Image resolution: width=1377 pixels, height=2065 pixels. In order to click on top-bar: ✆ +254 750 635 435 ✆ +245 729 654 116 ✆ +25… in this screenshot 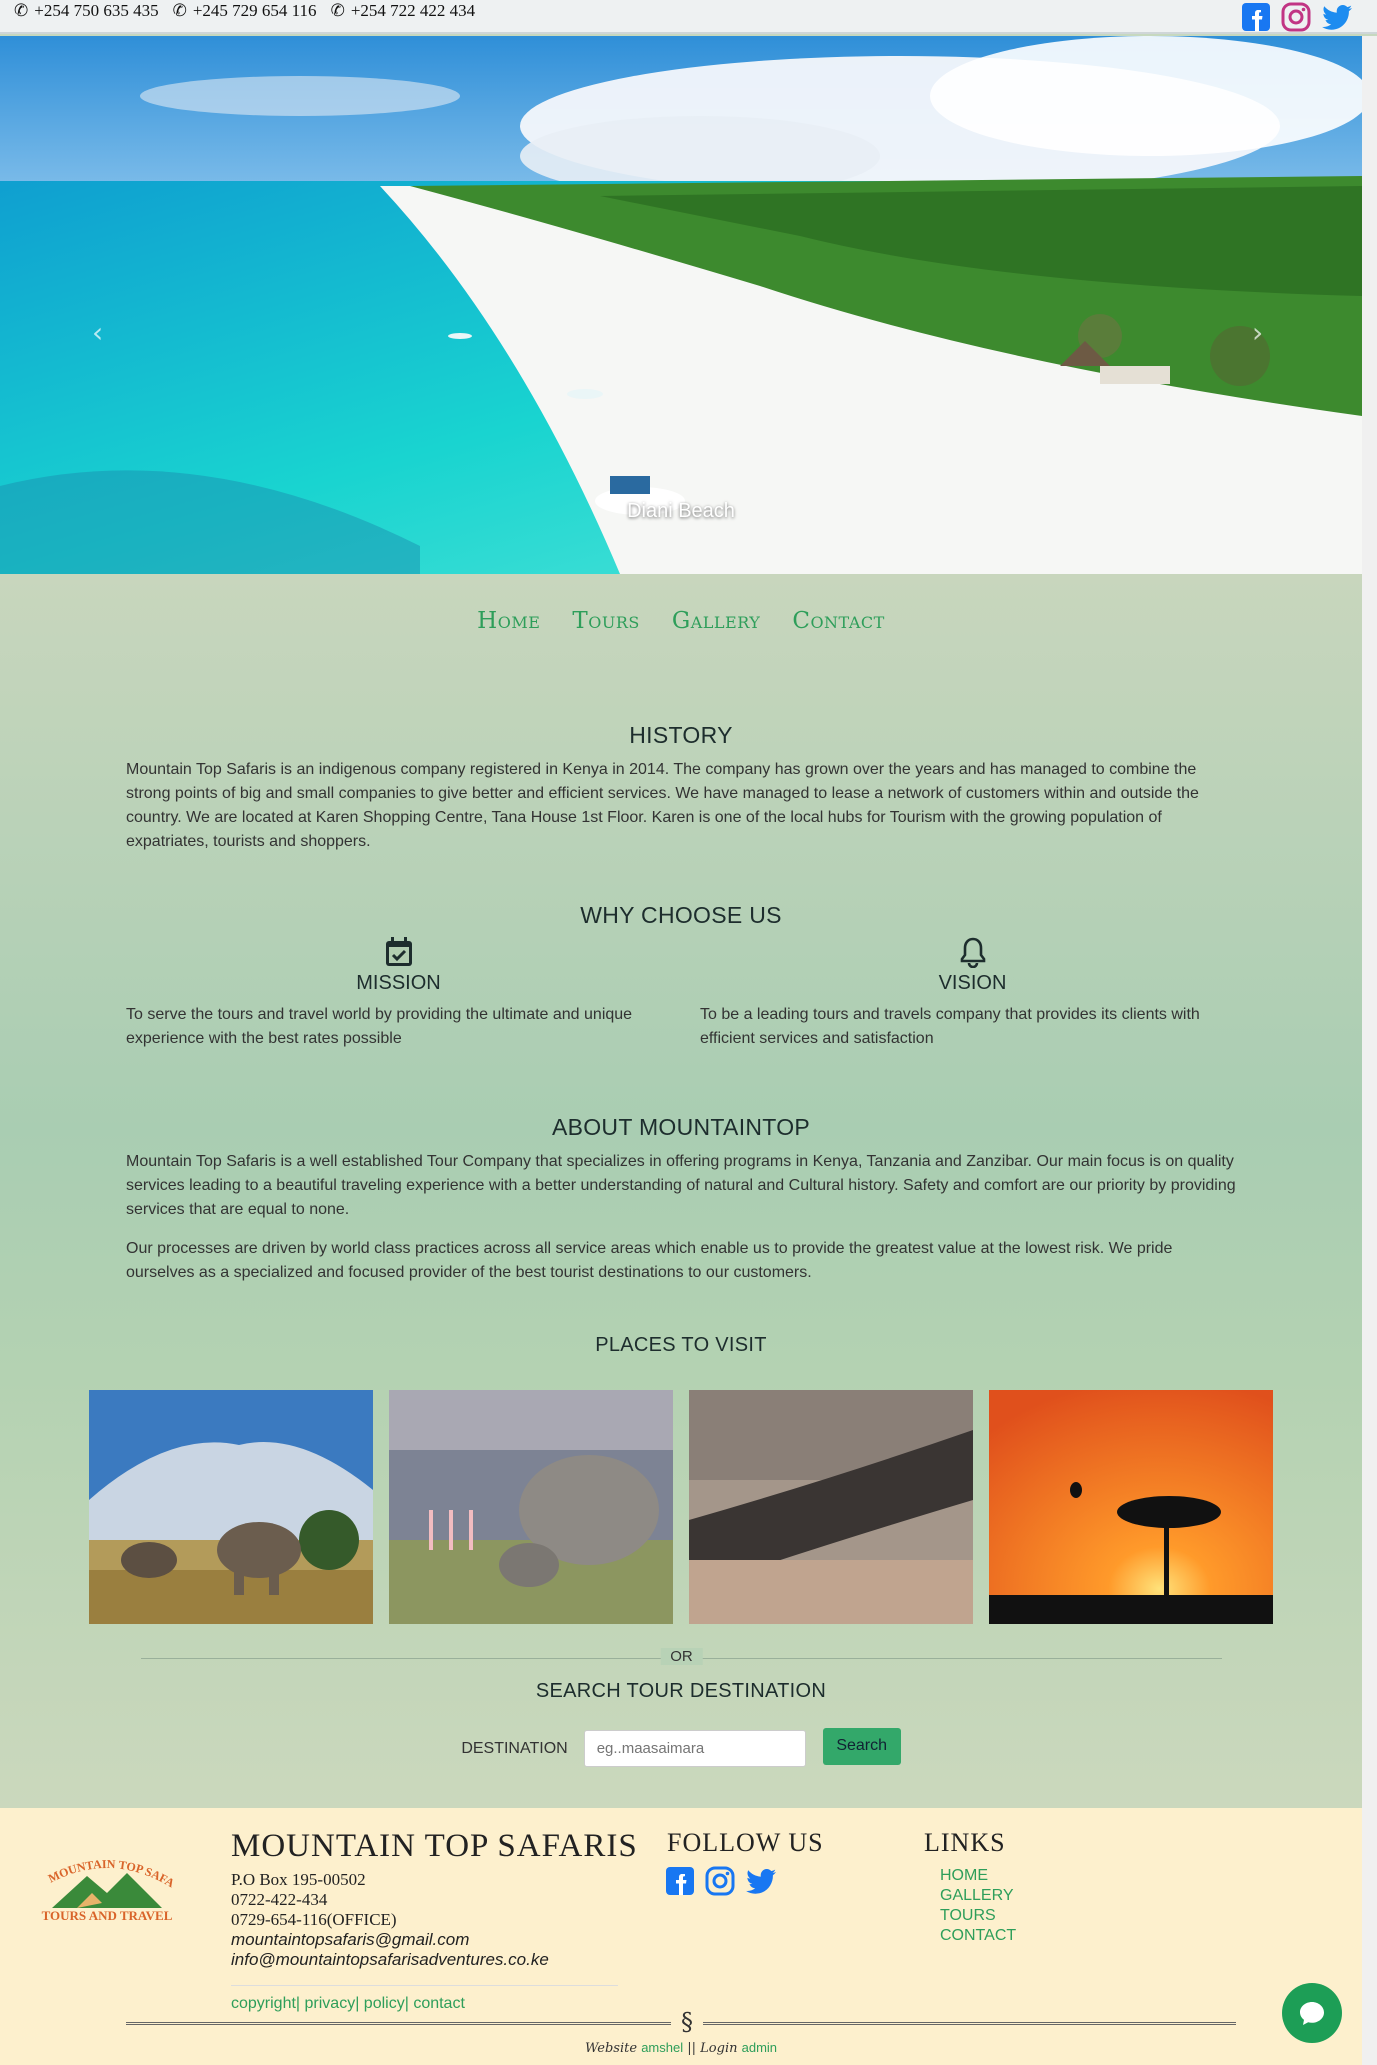, I will do `click(688, 17)`.